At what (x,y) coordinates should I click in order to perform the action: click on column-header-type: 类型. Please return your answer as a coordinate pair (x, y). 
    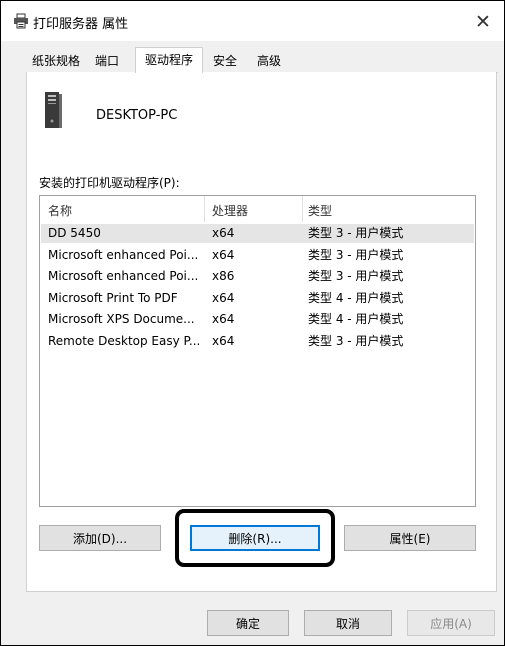
    Looking at the image, I should click on (320, 210).